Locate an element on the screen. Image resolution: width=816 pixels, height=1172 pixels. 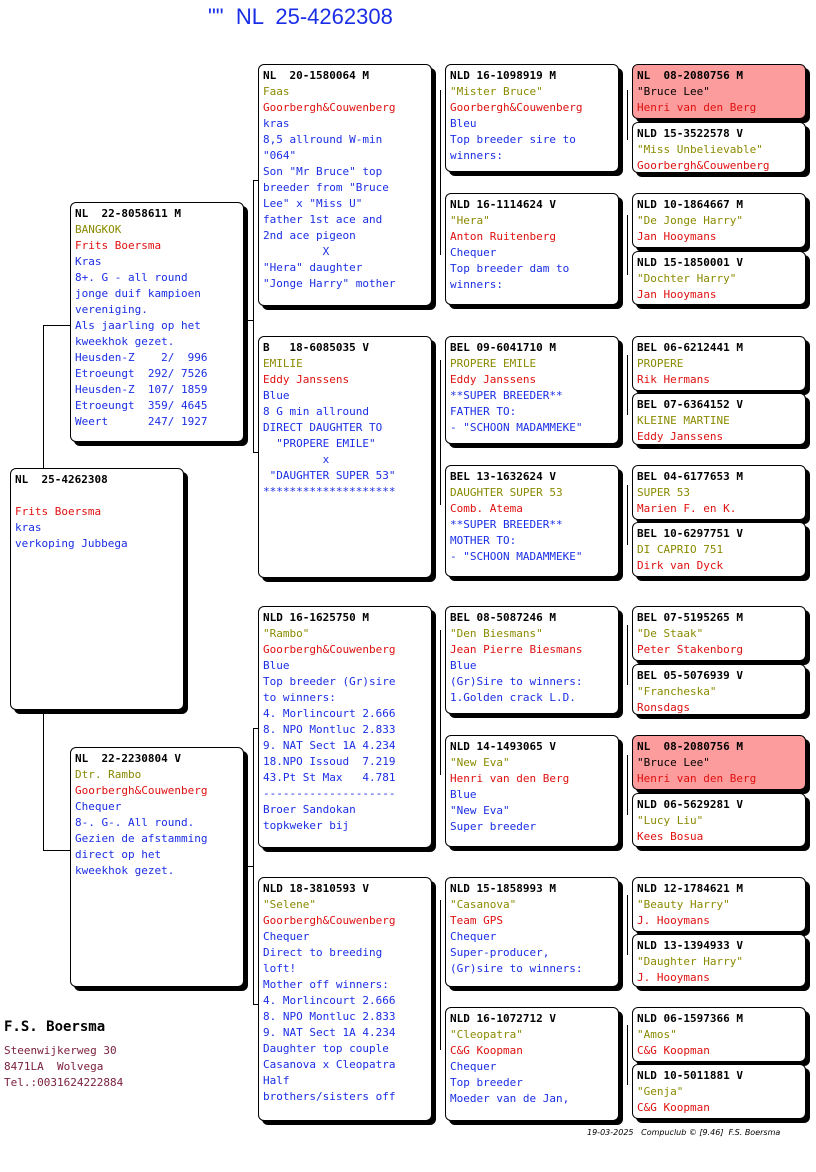
pigeon-name: DAUGHTER SUPER 53 is located at coordinates (506, 492).